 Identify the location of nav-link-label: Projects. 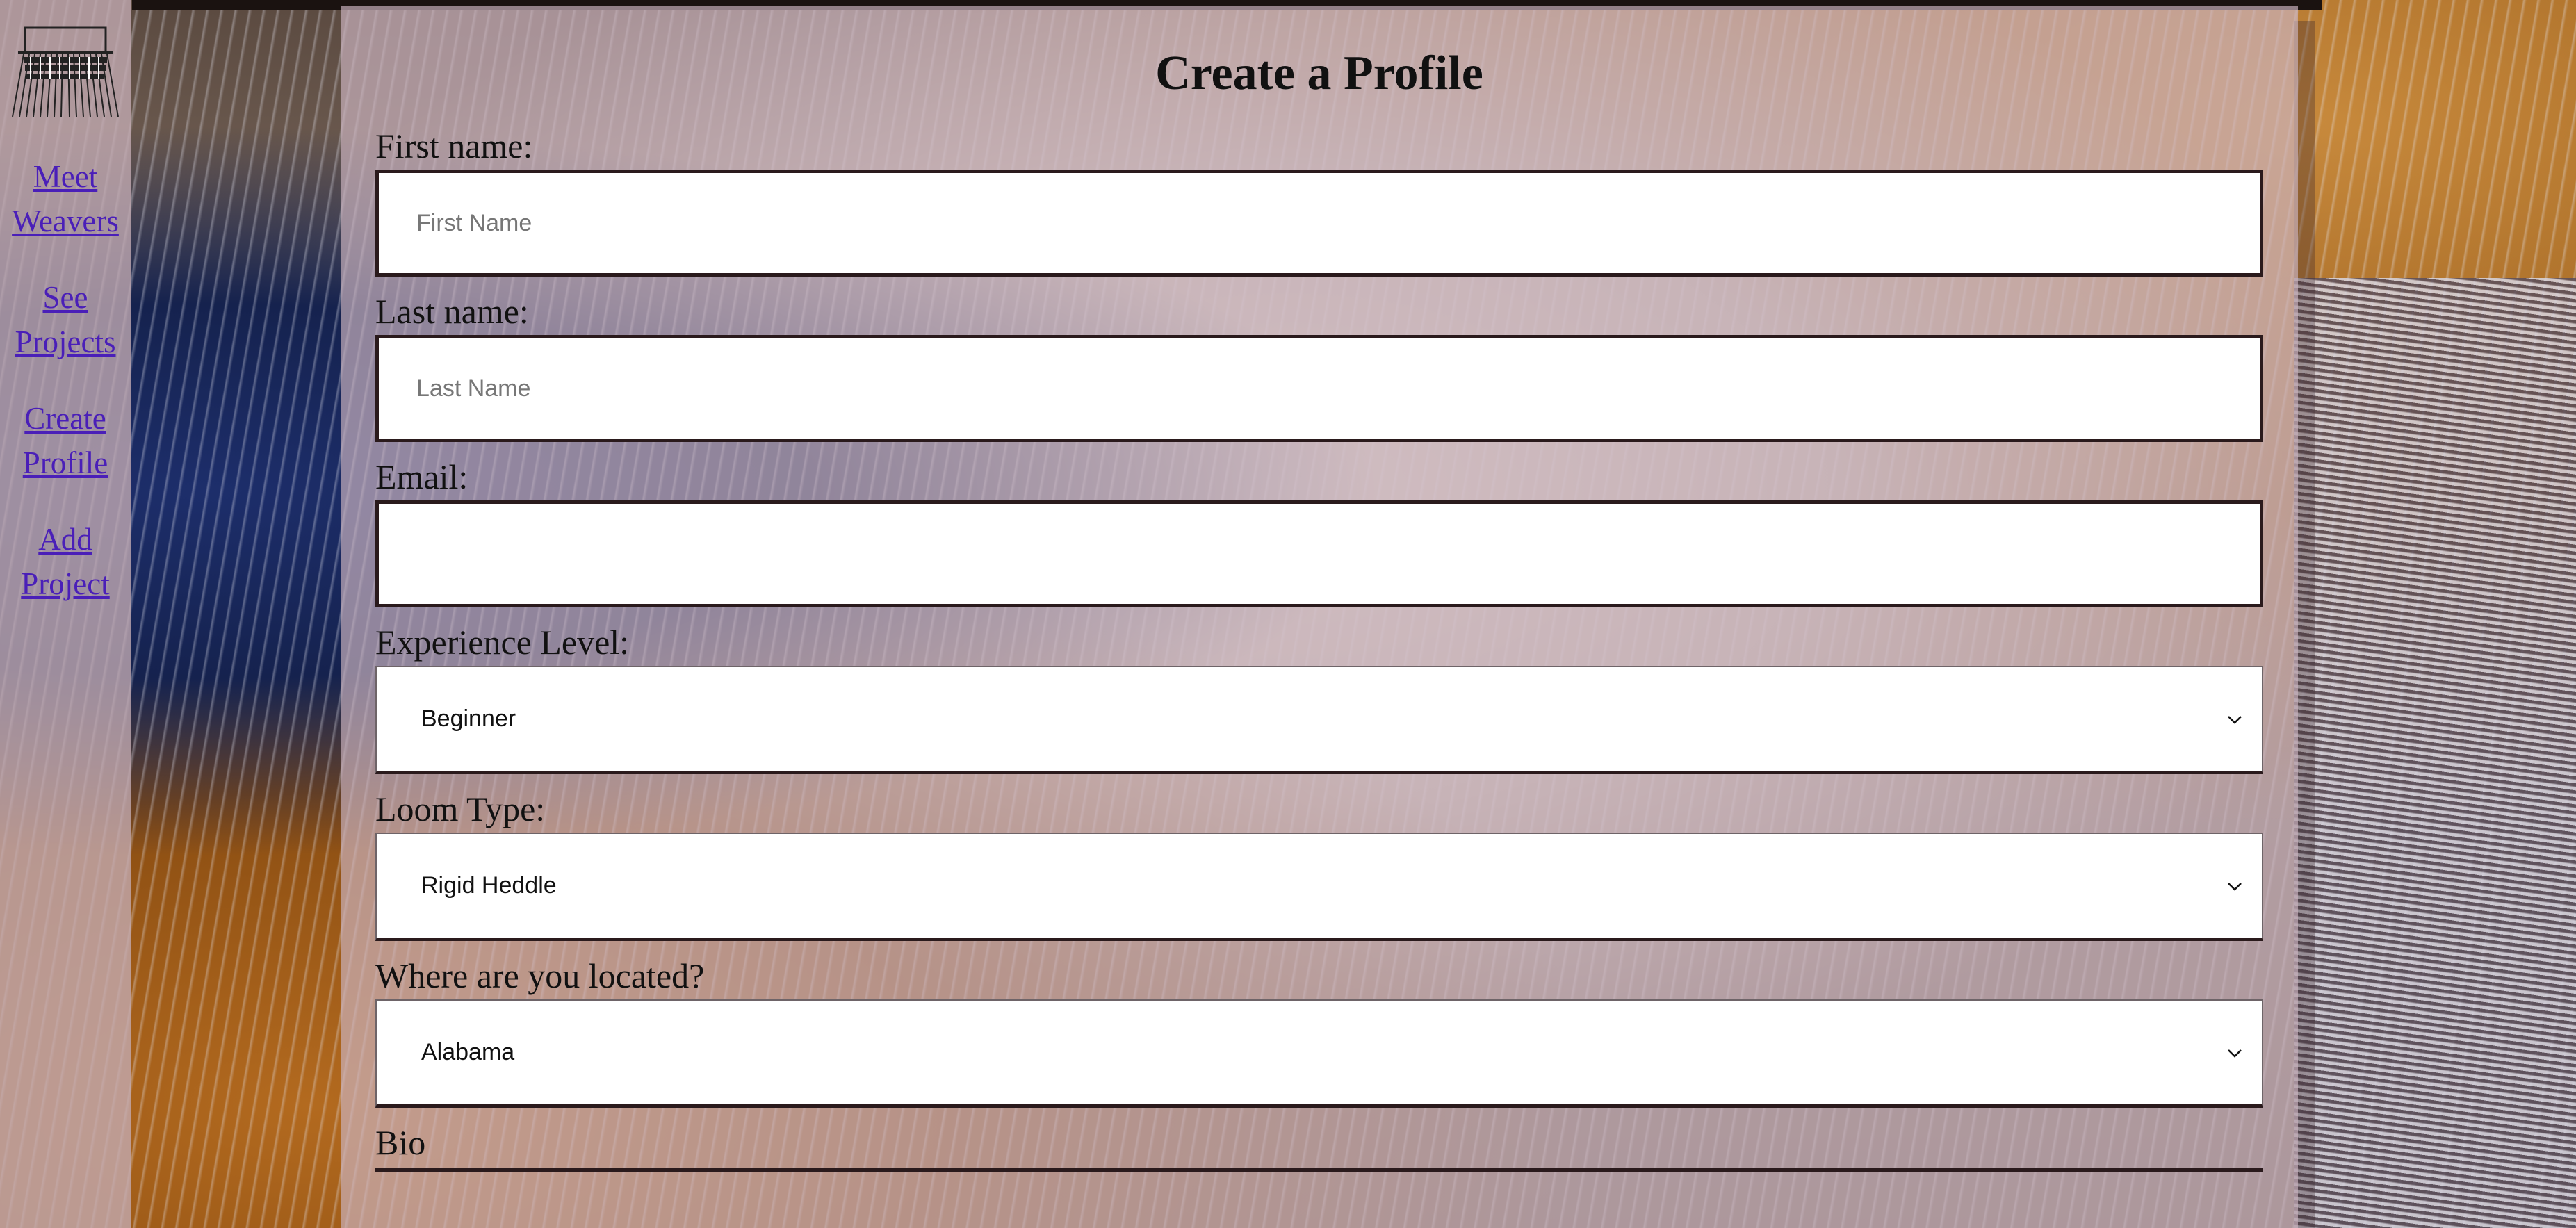
(65, 342).